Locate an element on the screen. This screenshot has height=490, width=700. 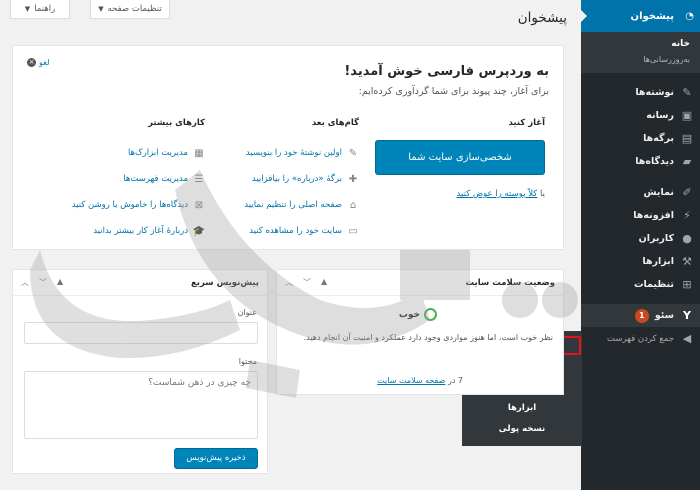
seo-submenu-tools: ابزارها is located at coordinates (522, 408).